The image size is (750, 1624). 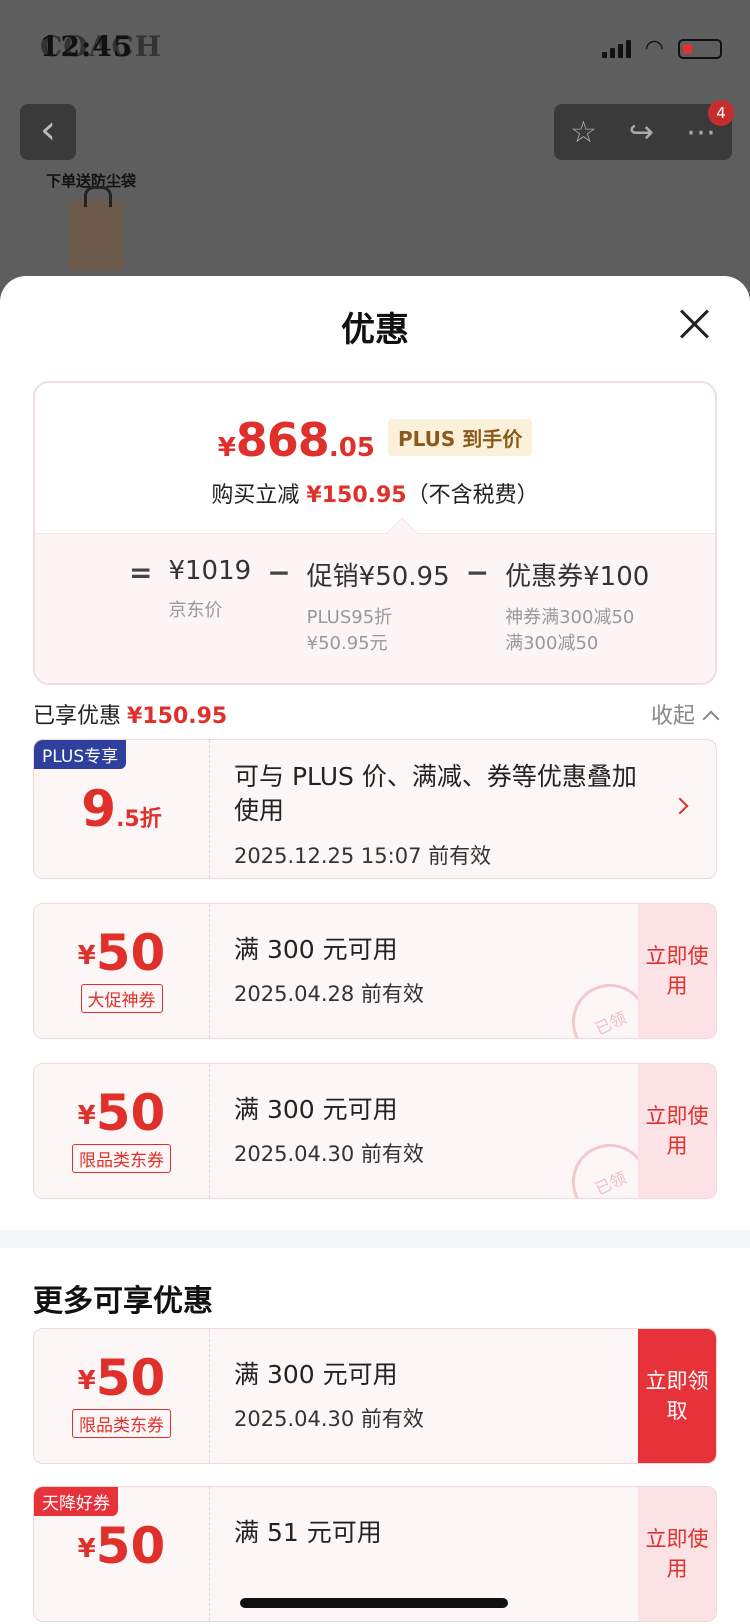 I want to click on reduce-summary: 购买立减 ¥150.95（不含税费）, so click(x=375, y=495).